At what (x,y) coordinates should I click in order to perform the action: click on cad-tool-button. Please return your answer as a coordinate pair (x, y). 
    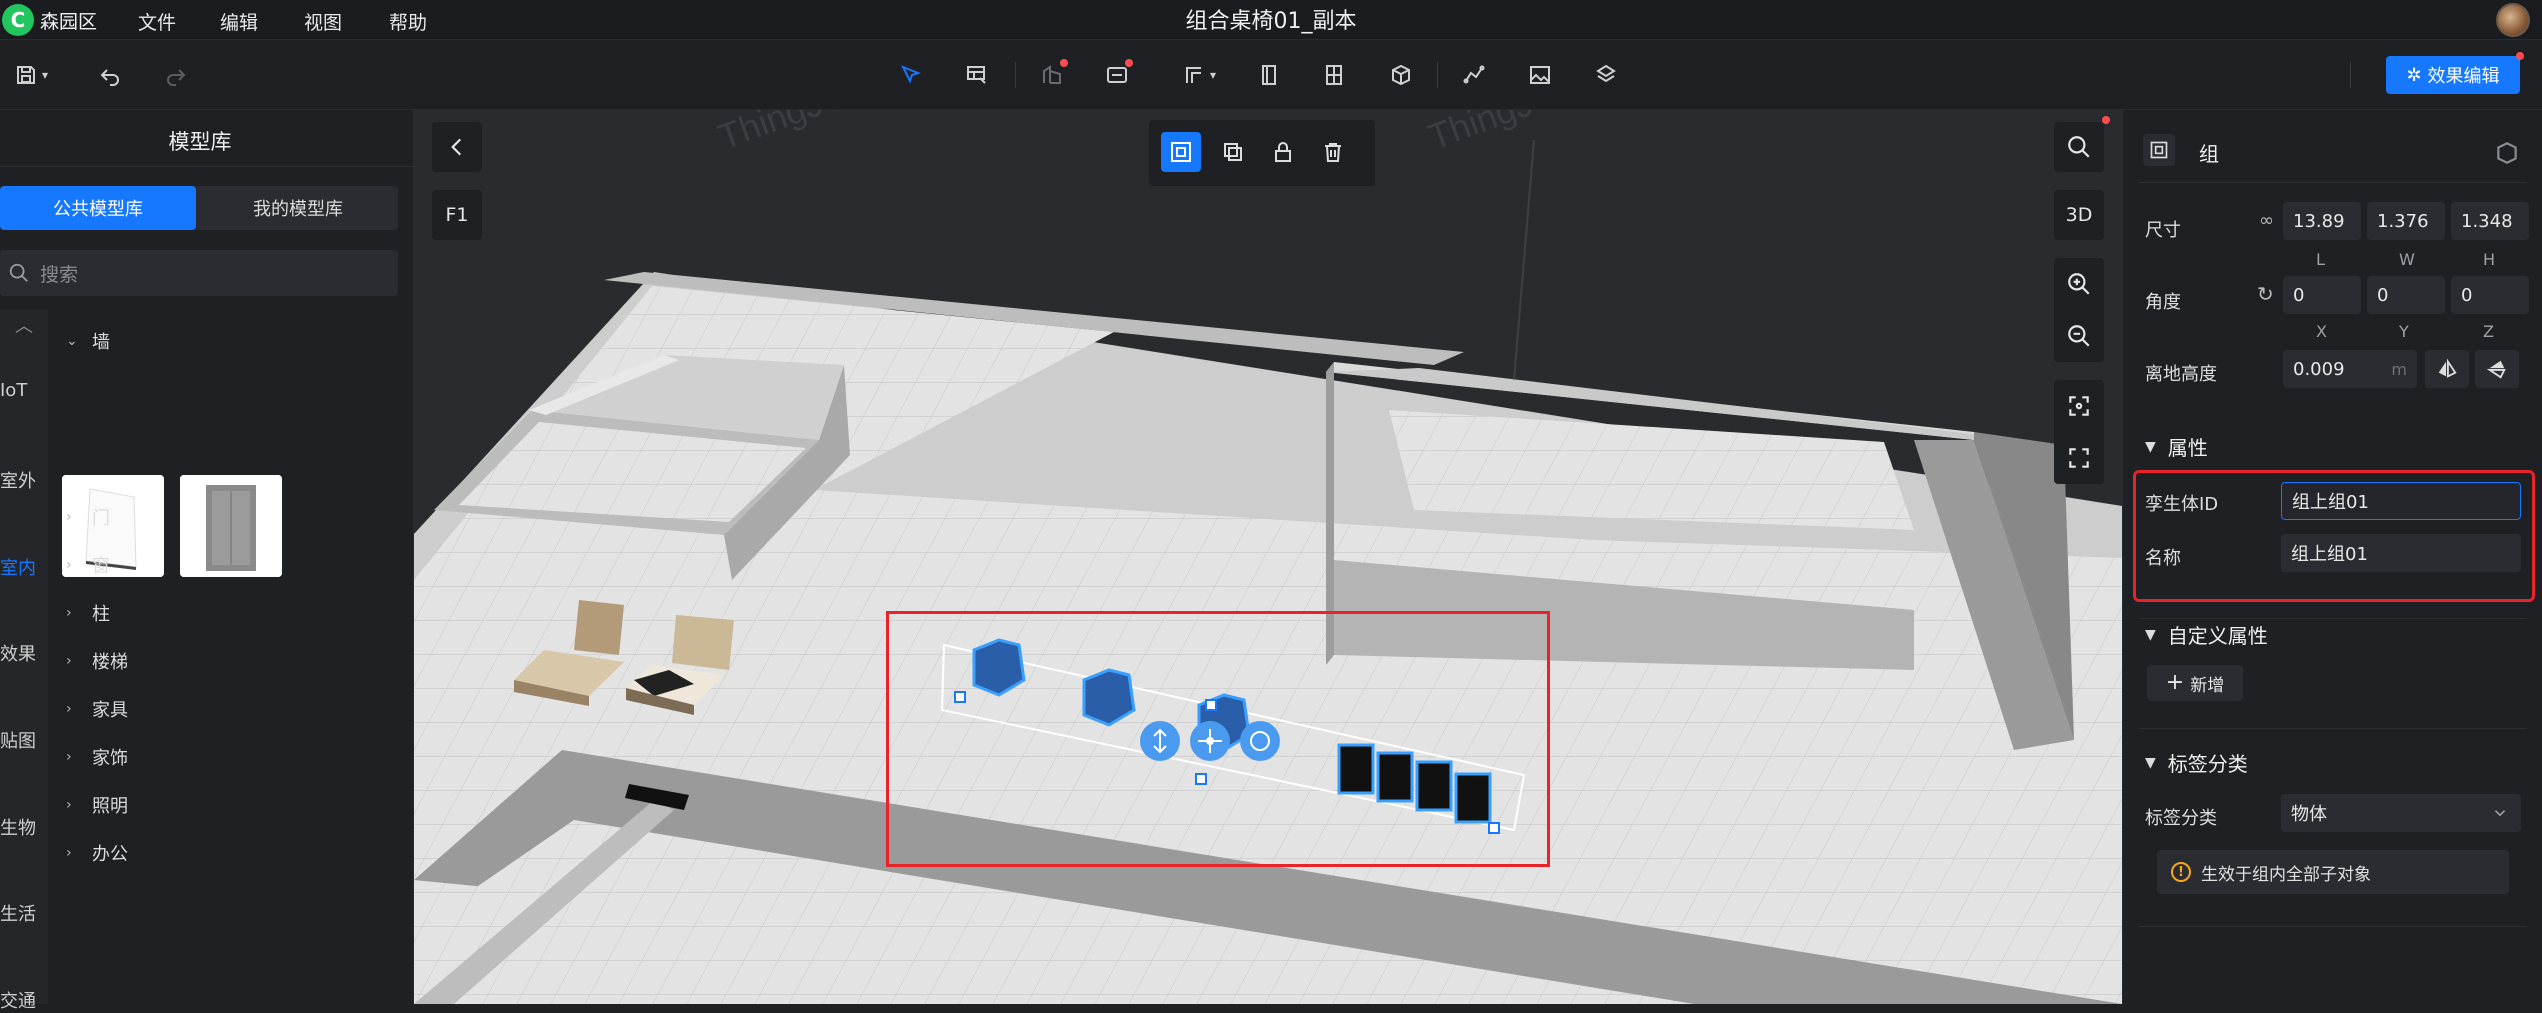
    Looking at the image, I should click on (1117, 75).